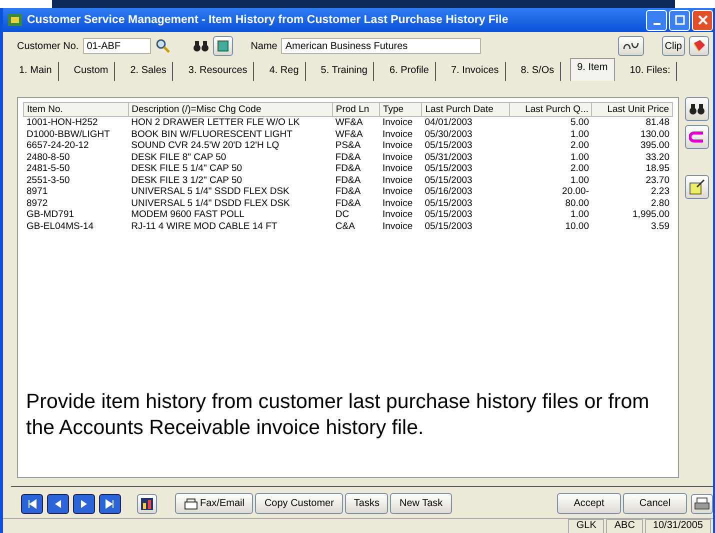 Image resolution: width=715 pixels, height=533 pixels. Describe the element at coordinates (187, 168) in the screenshot. I see `table-cell-text: DESK FILE 5 1/4" CAP 50` at that location.